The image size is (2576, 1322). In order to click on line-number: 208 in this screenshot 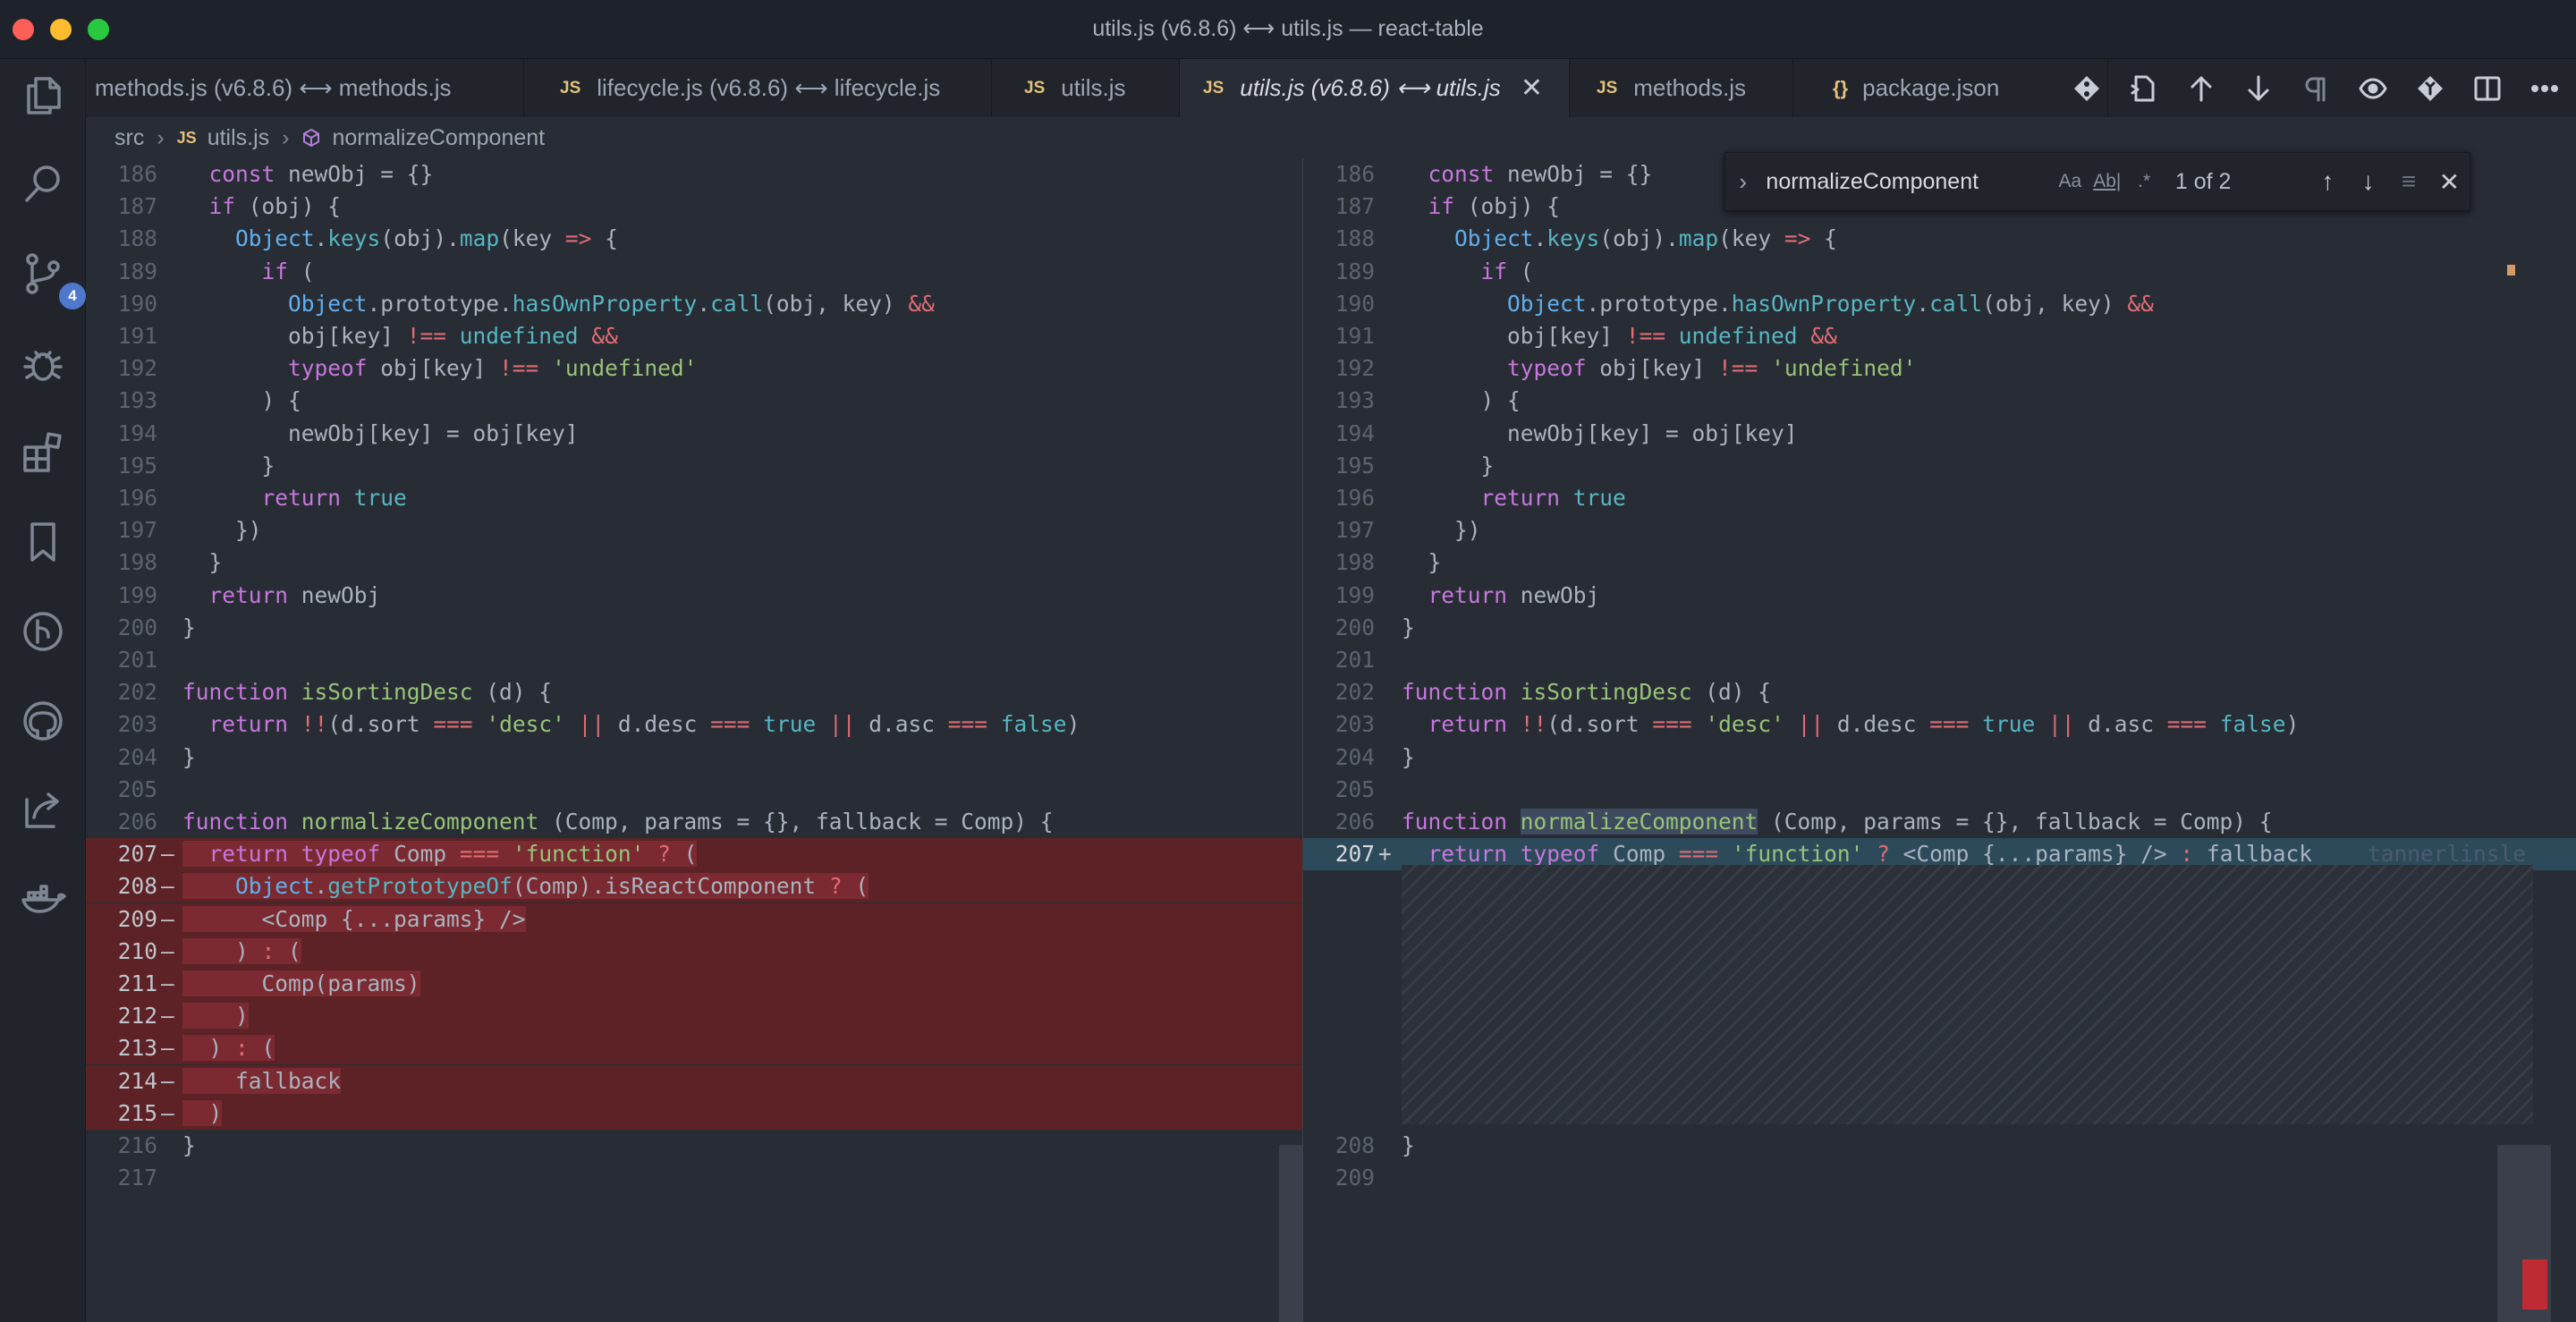, I will do `click(137, 887)`.